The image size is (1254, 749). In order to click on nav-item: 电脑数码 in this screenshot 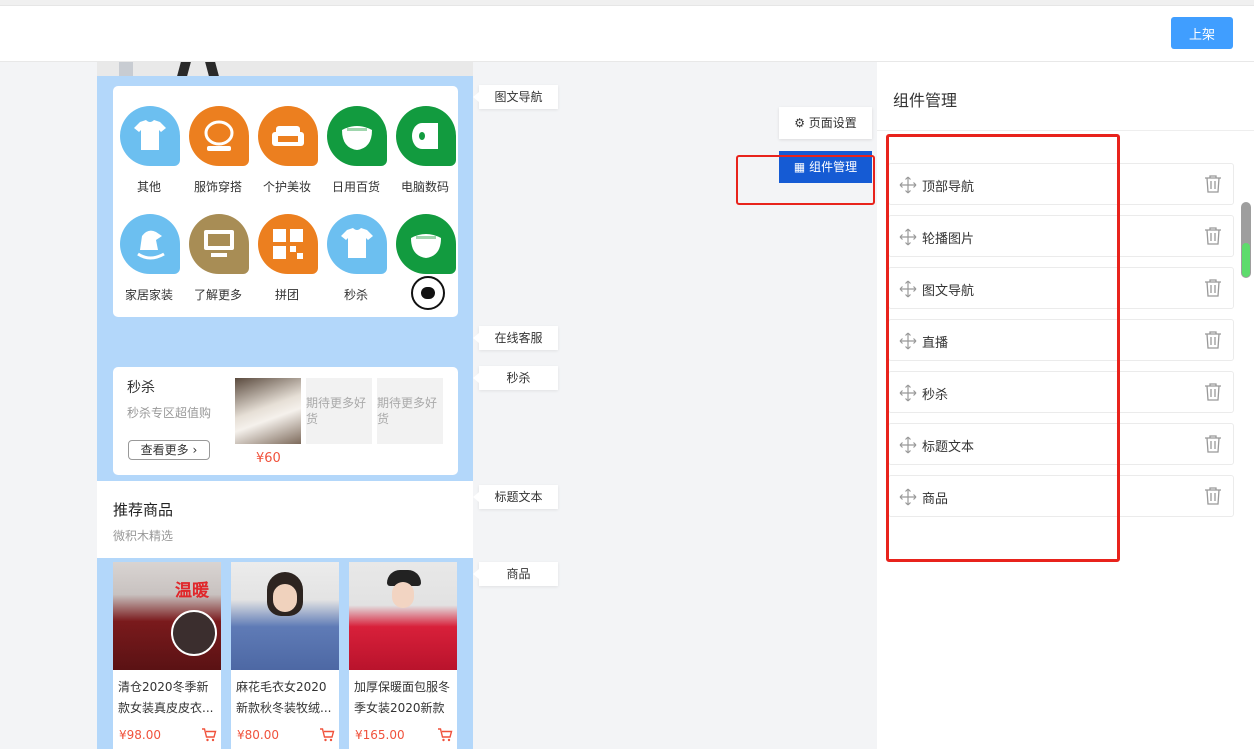, I will do `click(425, 156)`.